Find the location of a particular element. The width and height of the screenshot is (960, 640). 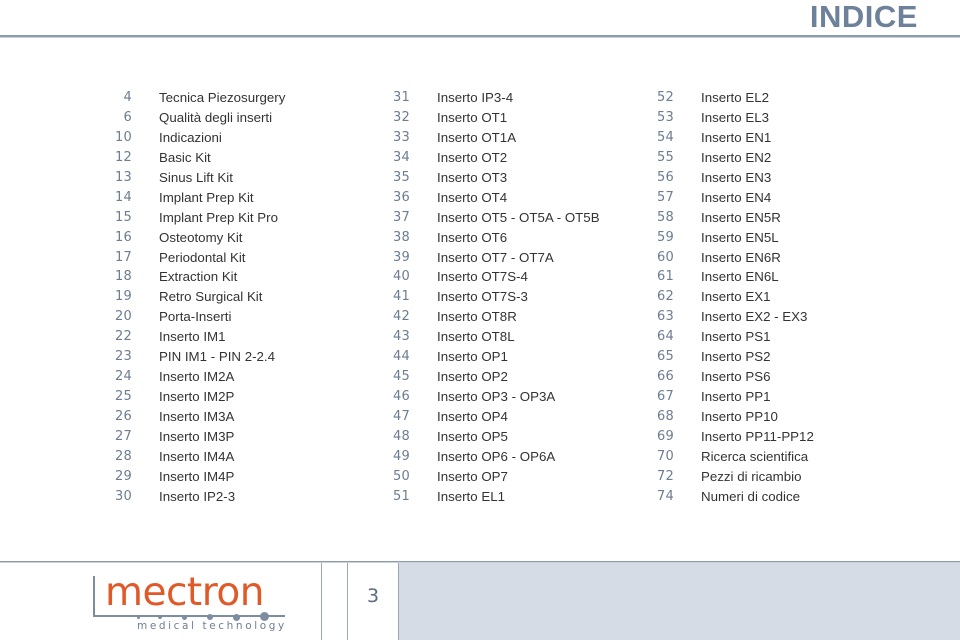

index-row: 12 Basic Kit is located at coordinates (196, 158).